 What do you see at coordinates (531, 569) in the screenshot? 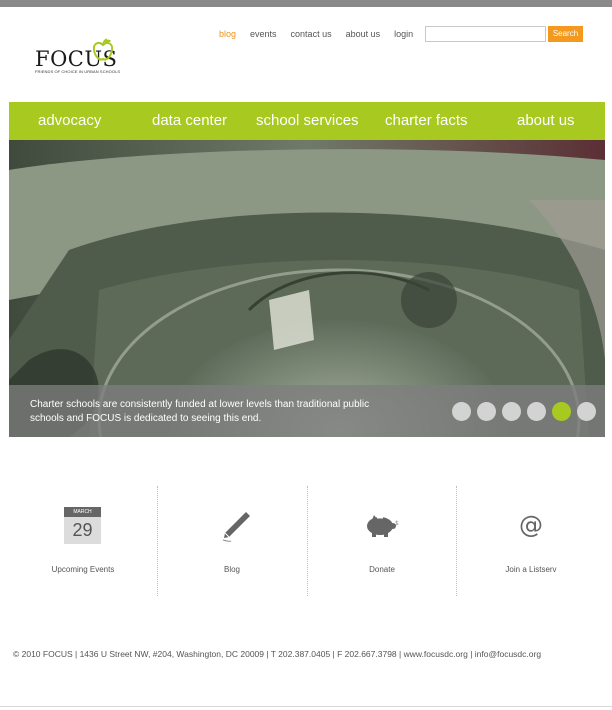
I see `feature-label-join-listserv: Join a Listserv` at bounding box center [531, 569].